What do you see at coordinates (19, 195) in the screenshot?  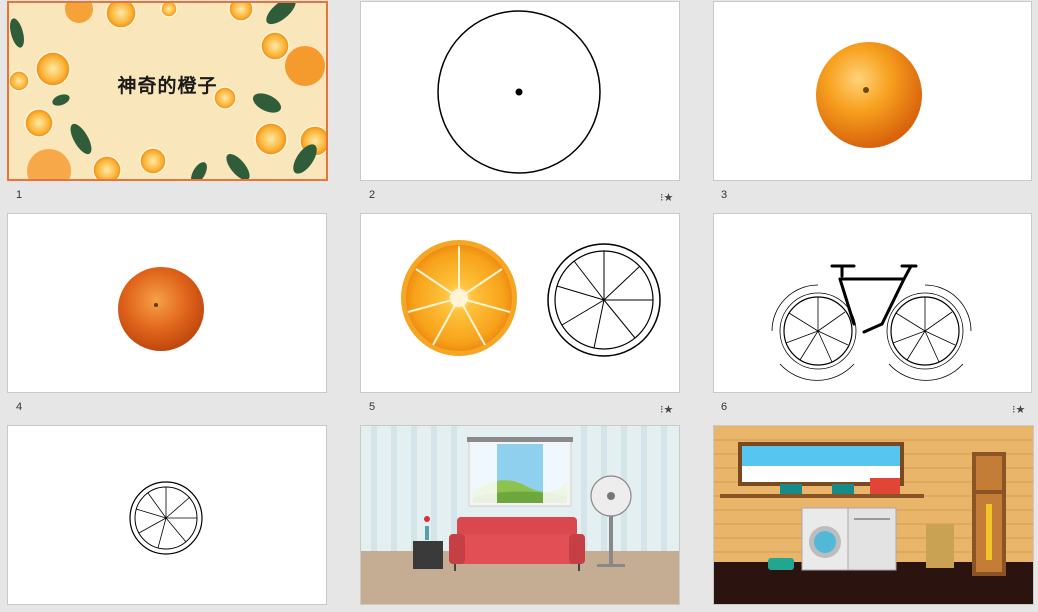 I see `slide-number-1: 1` at bounding box center [19, 195].